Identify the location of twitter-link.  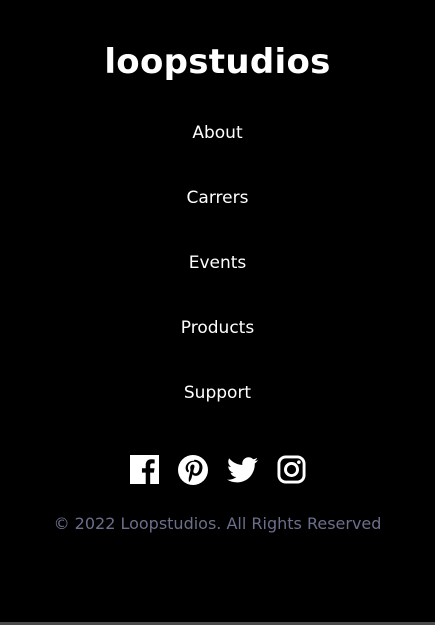
(242, 469).